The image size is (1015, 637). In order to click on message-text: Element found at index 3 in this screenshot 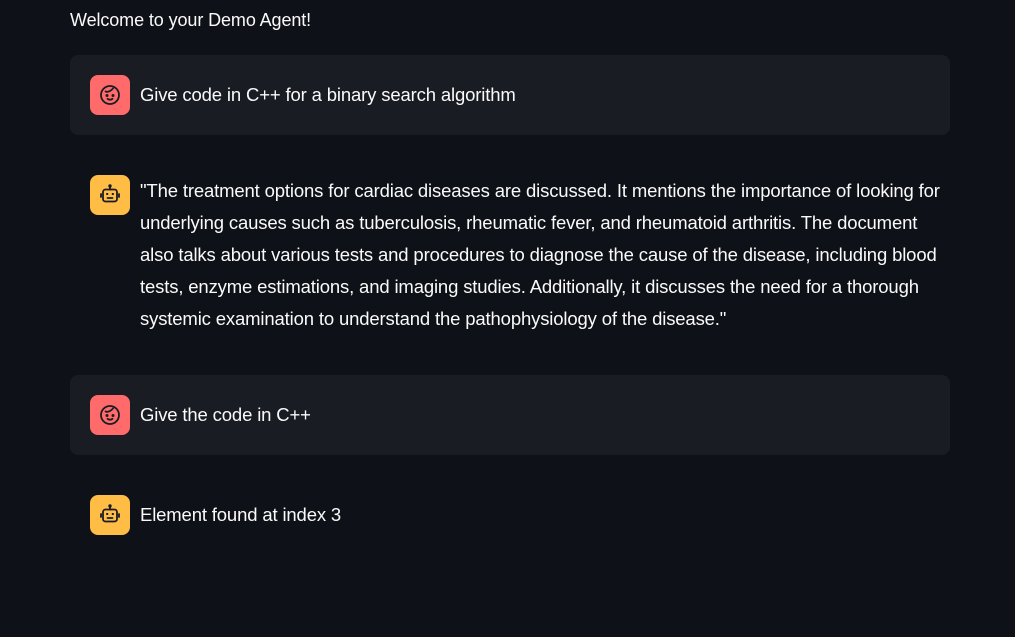, I will do `click(241, 514)`.